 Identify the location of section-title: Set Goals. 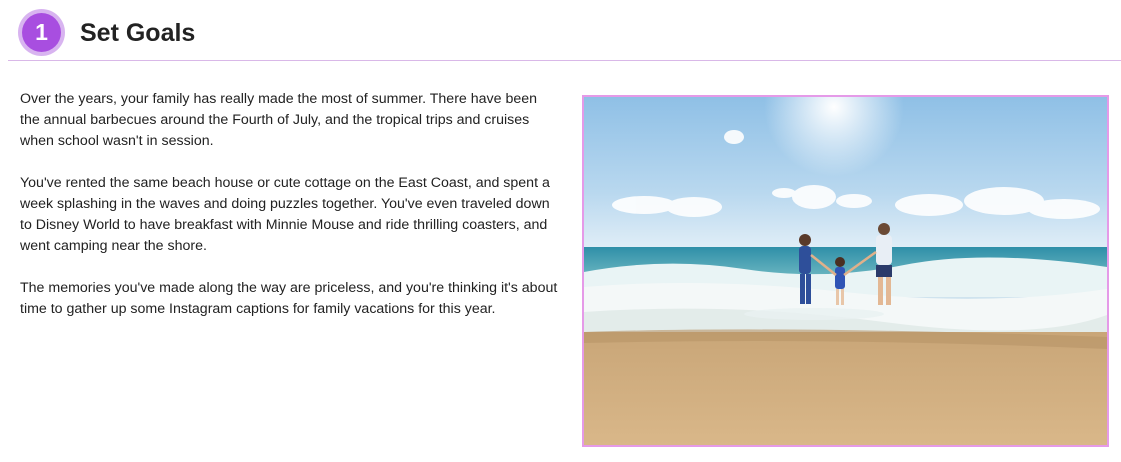
(138, 33).